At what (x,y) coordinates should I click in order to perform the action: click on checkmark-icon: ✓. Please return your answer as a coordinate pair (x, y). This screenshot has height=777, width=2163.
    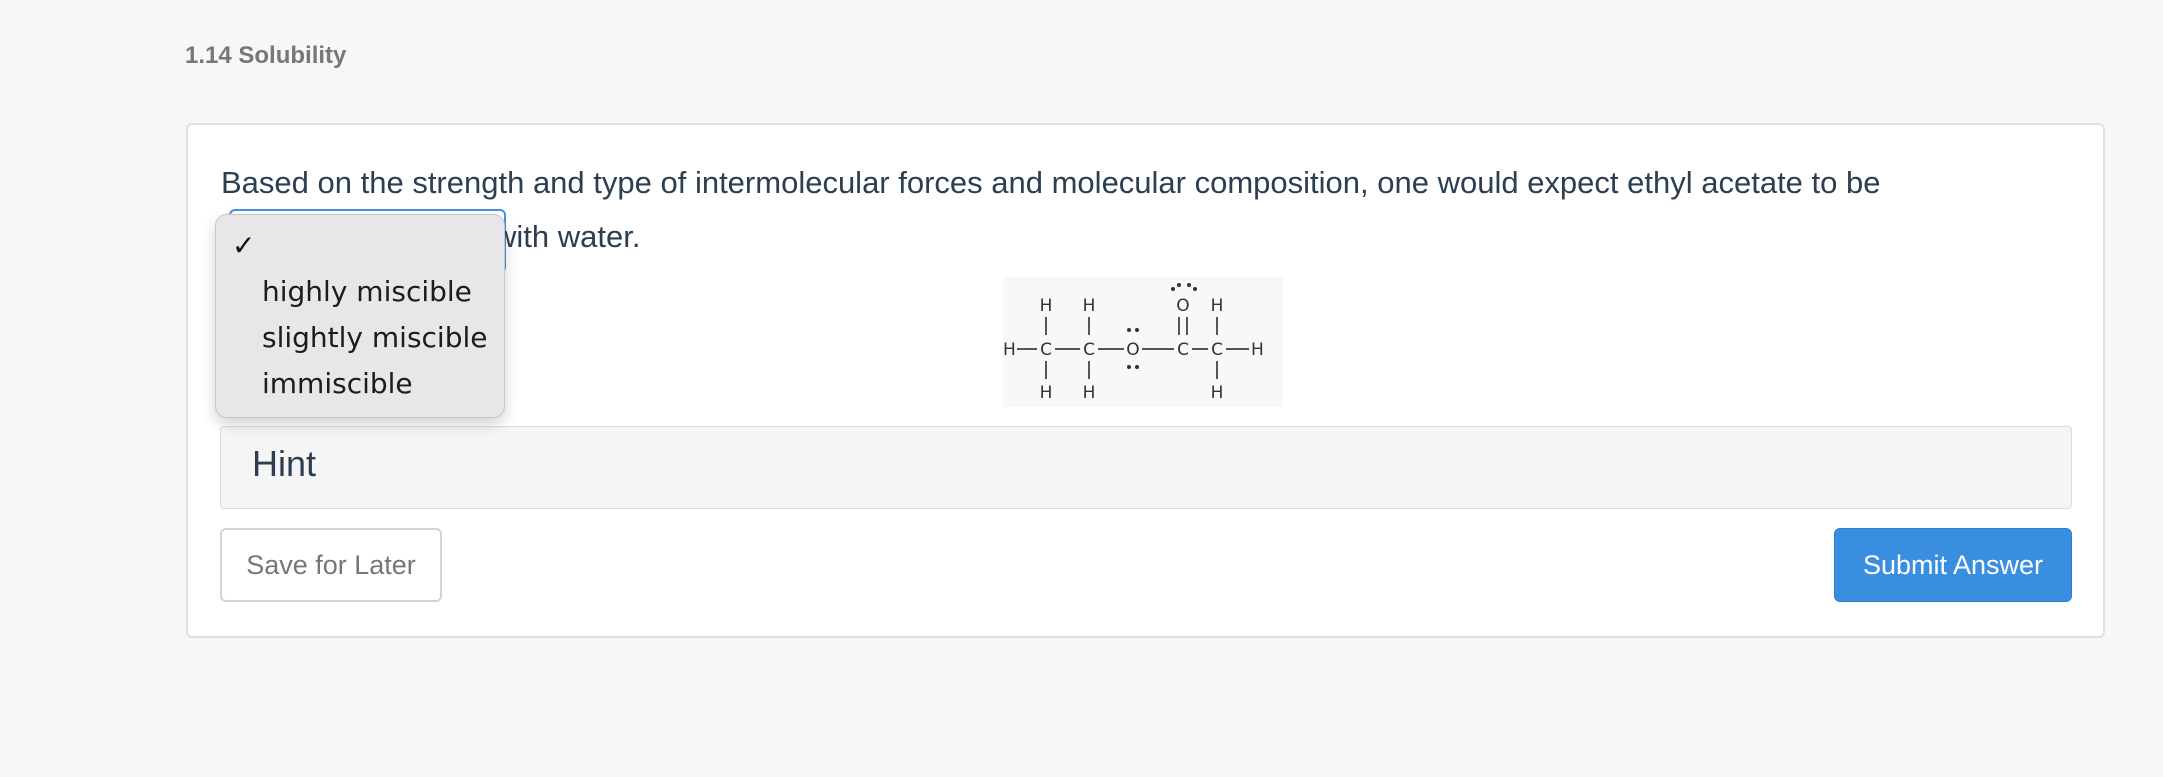
    Looking at the image, I should click on (243, 245).